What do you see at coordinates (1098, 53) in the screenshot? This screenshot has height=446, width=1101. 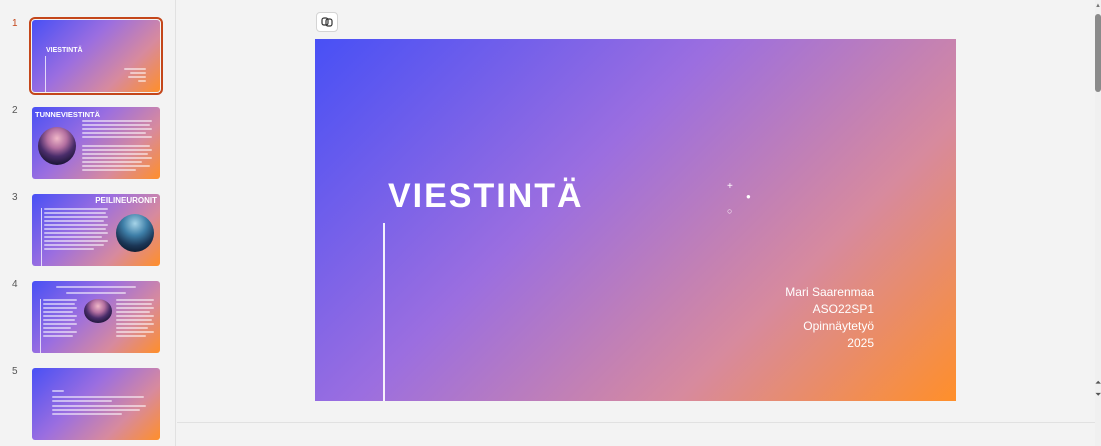 I see `scrollbar-thumb` at bounding box center [1098, 53].